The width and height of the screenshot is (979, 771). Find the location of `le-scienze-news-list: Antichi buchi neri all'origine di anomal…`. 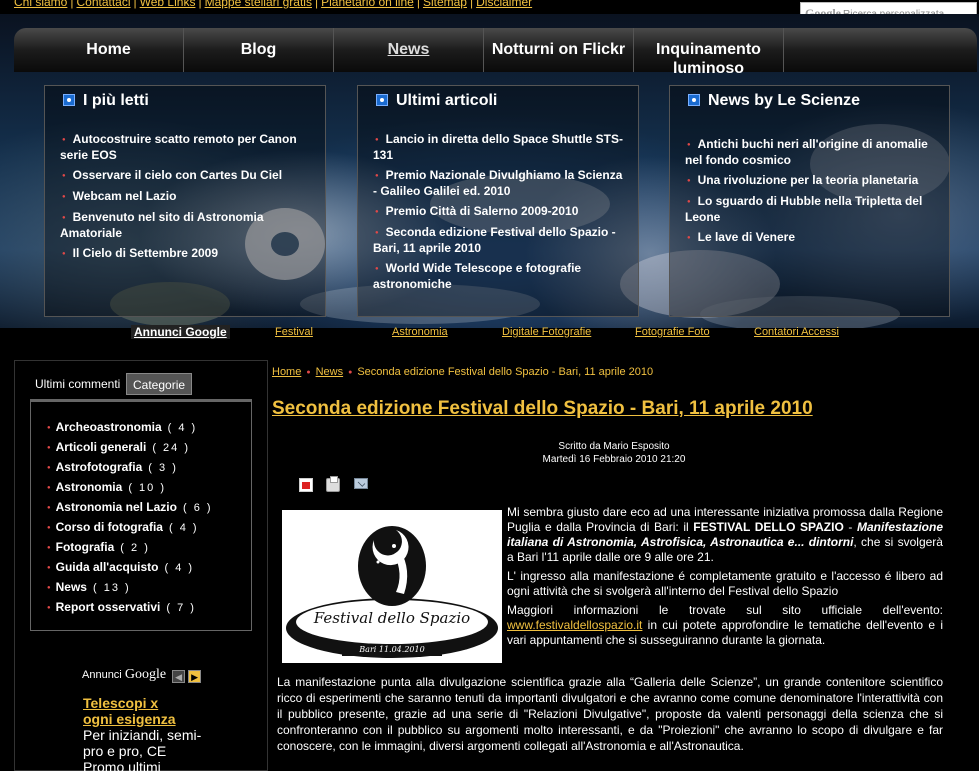

le-scienze-news-list: Antichi buchi neri all'origine di anomal… is located at coordinates (811, 194).